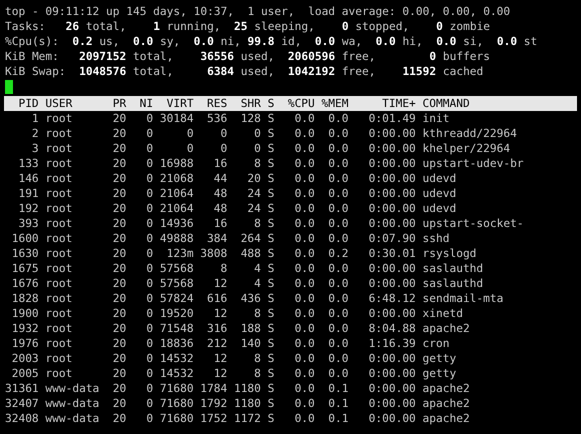  I want to click on table-cell: 71680, so click(177, 388).